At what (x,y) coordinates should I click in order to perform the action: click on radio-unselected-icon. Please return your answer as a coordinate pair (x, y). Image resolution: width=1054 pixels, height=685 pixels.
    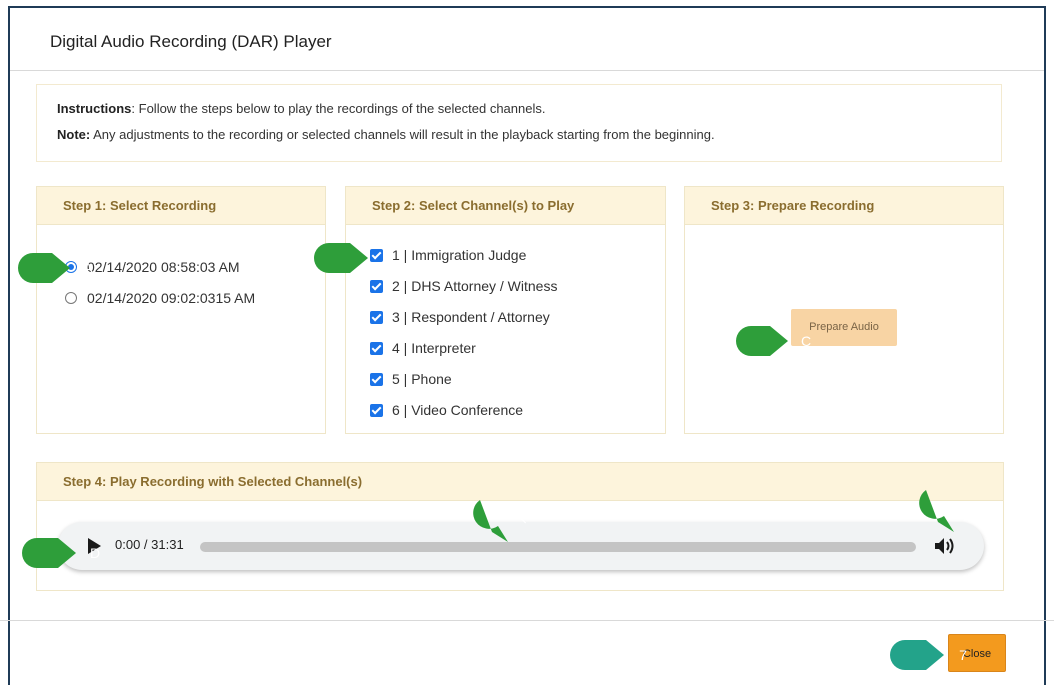
    Looking at the image, I should click on (71, 298).